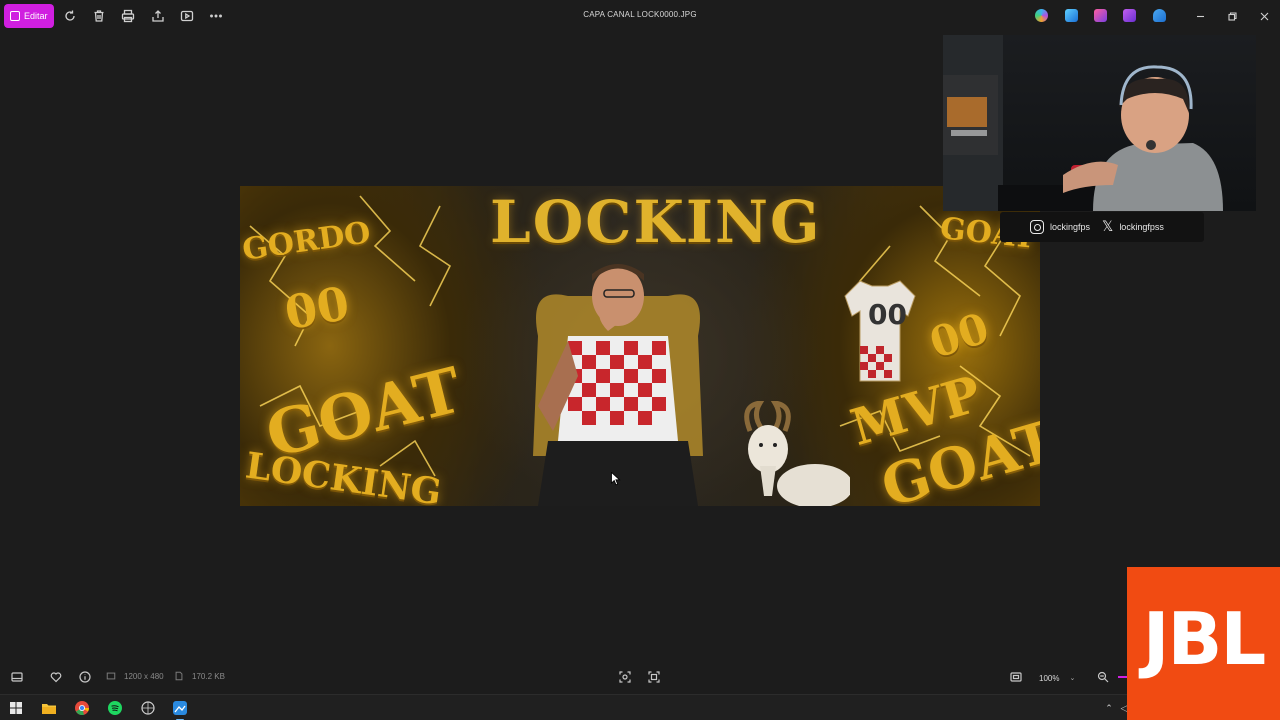 This screenshot has height=720, width=1280. Describe the element at coordinates (317, 308) in the screenshot. I see `deco-text: 00` at that location.